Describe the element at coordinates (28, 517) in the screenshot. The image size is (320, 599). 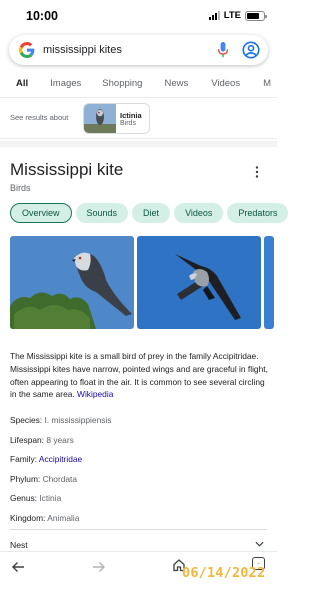
I see `fact-key: Kingdom:` at that location.